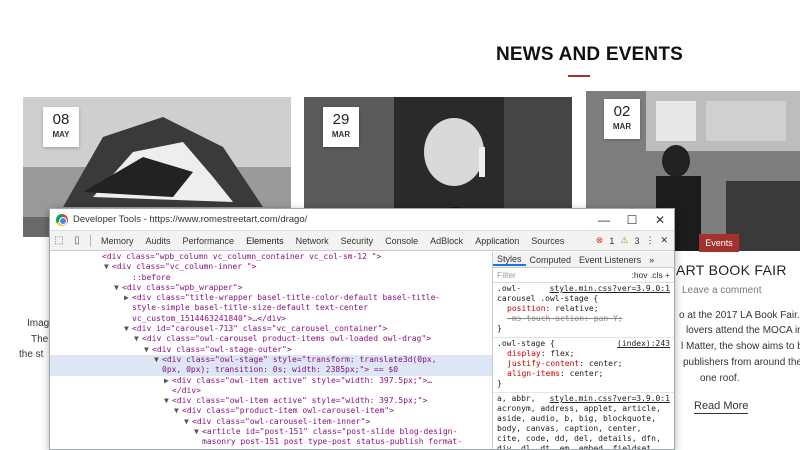 This screenshot has height=450, width=800. I want to click on dom-node: vc_custom_1514463241840">…</div>, so click(271, 319).